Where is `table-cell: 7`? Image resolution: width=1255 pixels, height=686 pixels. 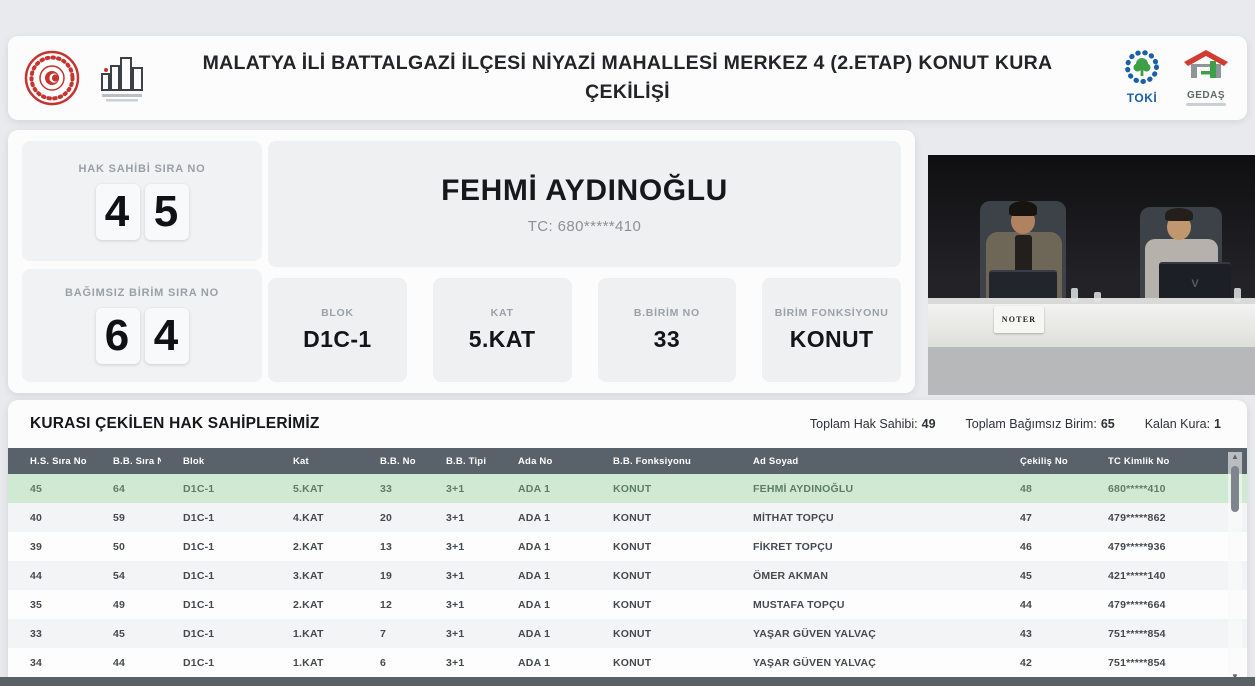
table-cell: 7 is located at coordinates (391, 633).